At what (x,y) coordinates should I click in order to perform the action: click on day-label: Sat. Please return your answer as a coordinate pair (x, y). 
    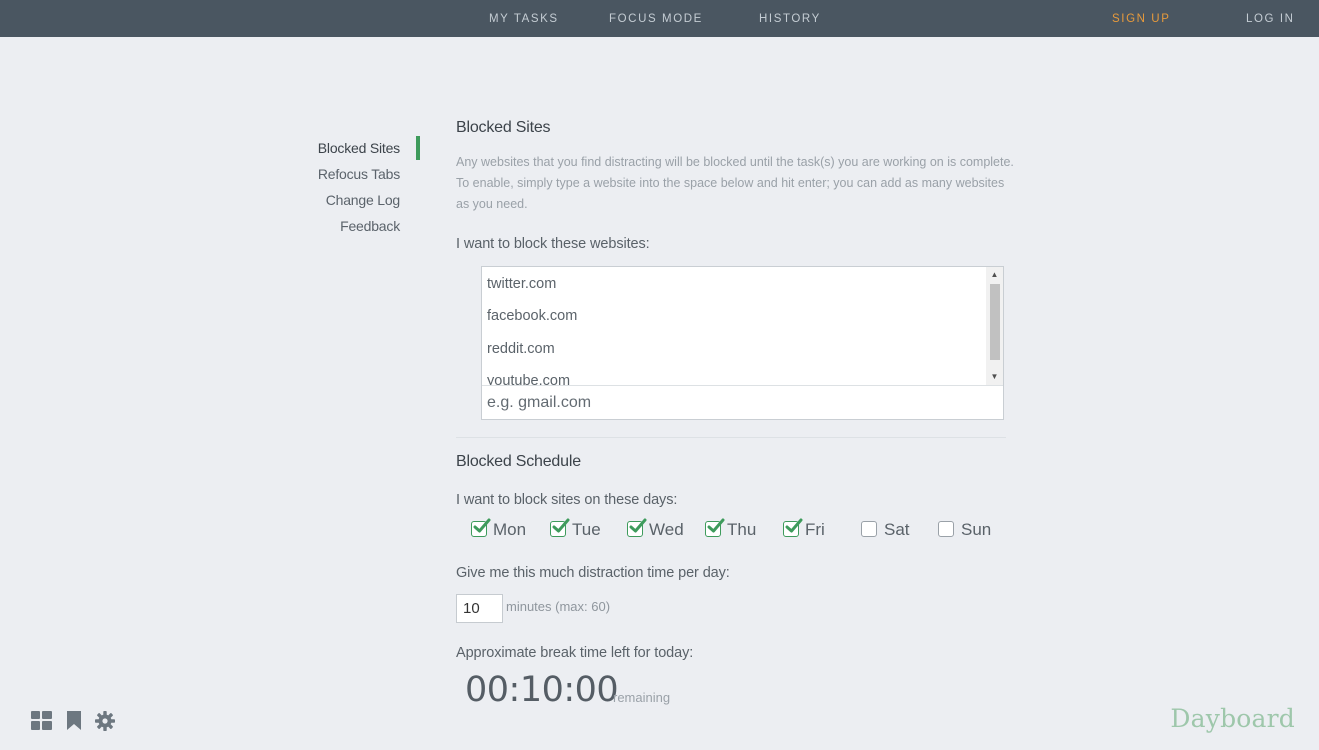
    Looking at the image, I should click on (897, 529).